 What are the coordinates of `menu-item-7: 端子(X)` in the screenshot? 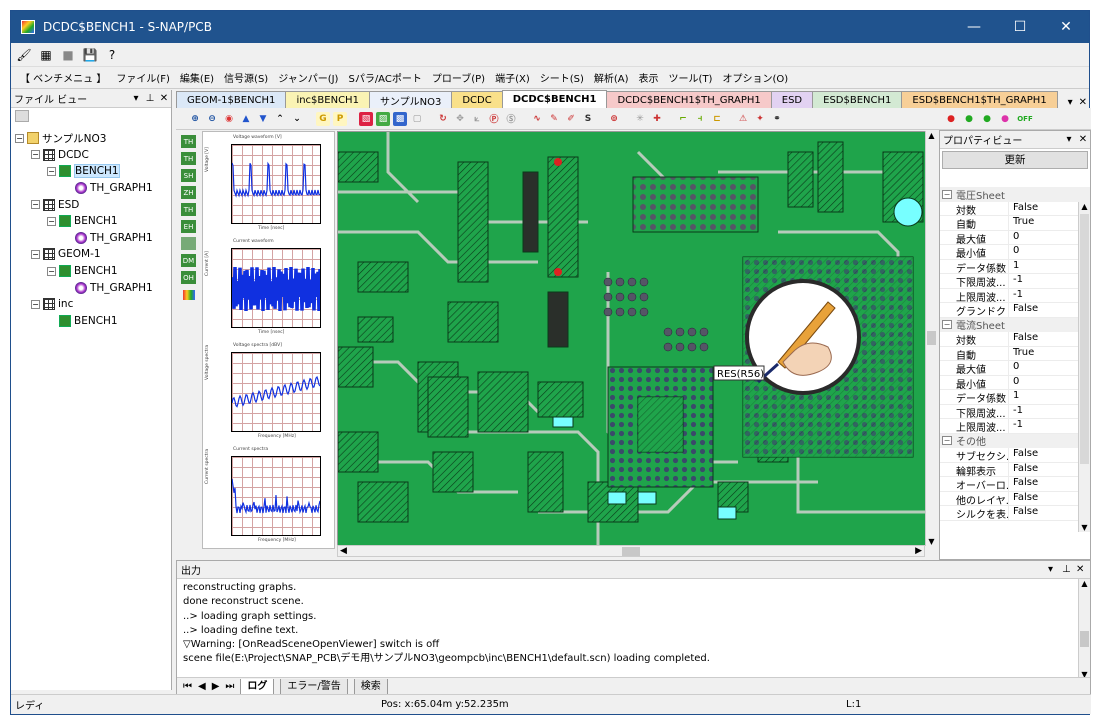 It's located at (512, 77).